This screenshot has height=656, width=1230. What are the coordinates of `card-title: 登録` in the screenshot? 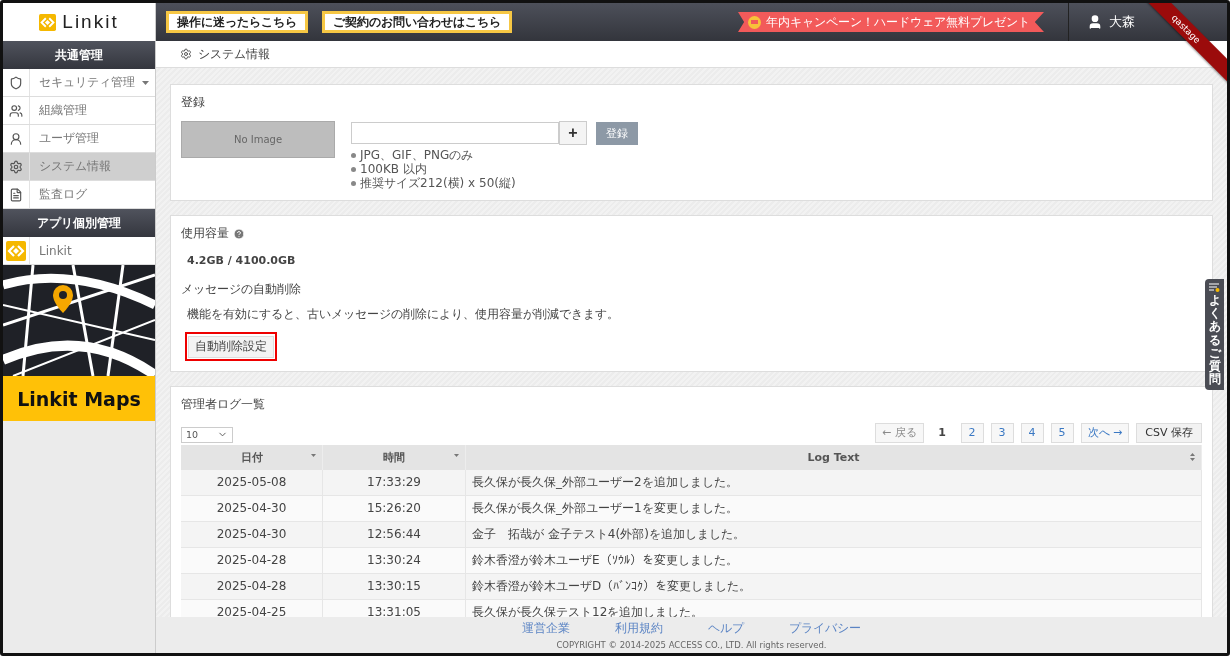 It's located at (193, 102).